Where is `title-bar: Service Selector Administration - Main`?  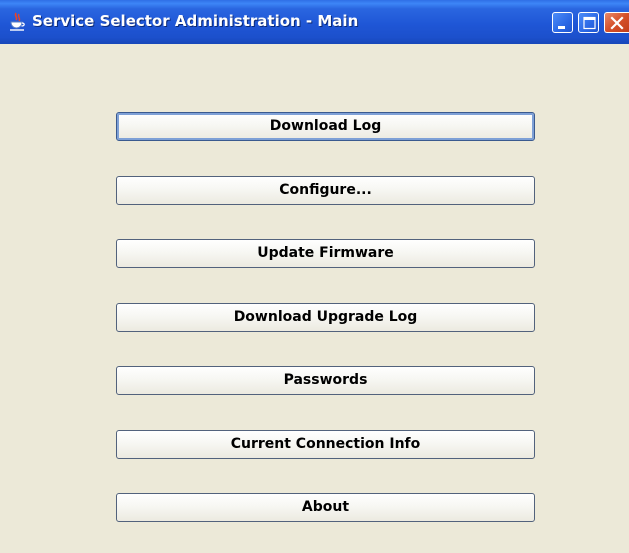 title-bar: Service Selector Administration - Main is located at coordinates (314, 22).